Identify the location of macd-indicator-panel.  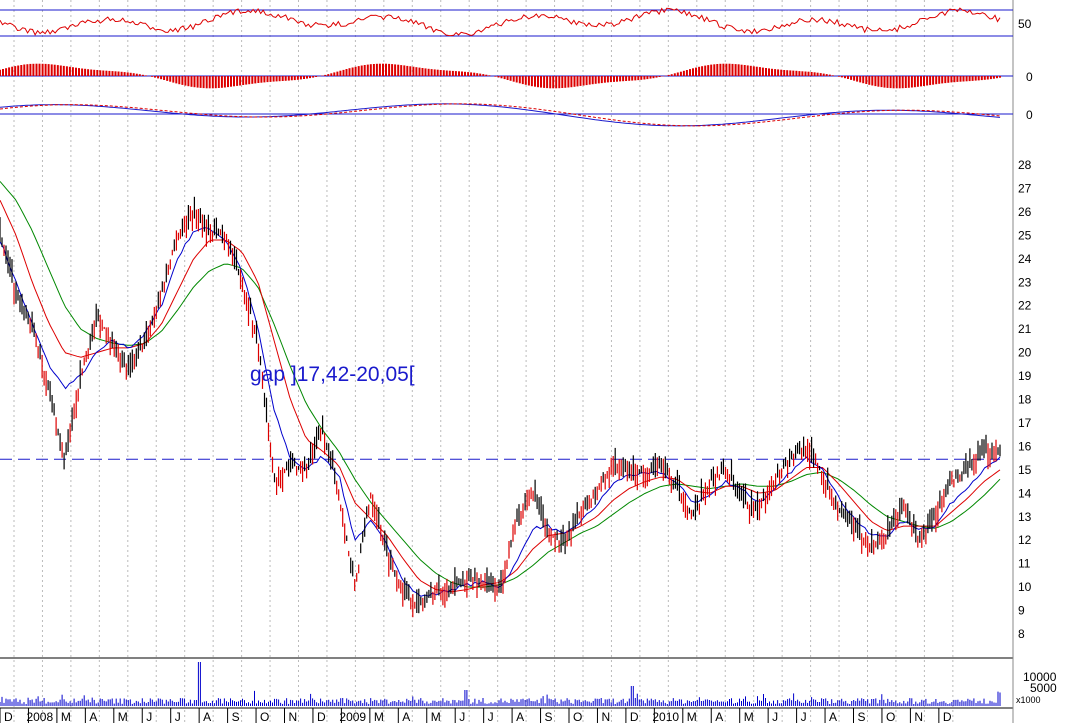
(506, 115).